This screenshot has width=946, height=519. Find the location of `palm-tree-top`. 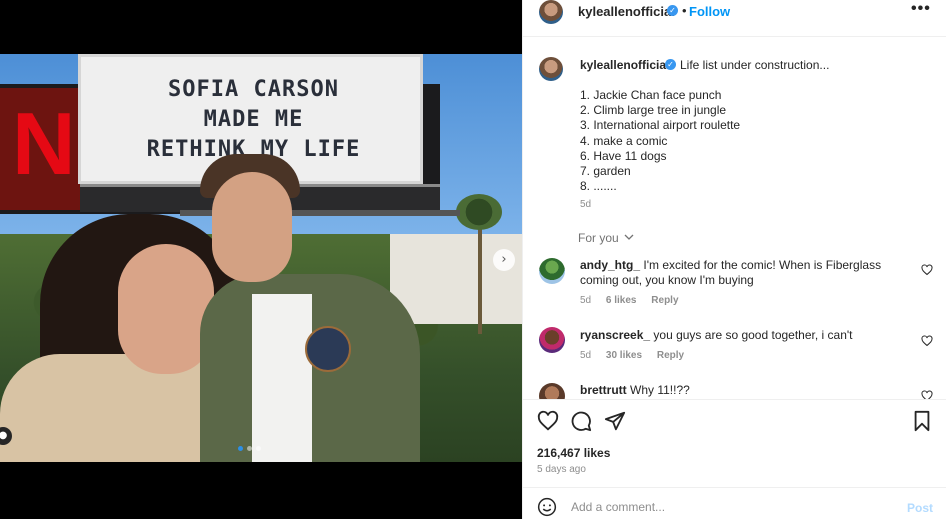

palm-tree-top is located at coordinates (479, 212).